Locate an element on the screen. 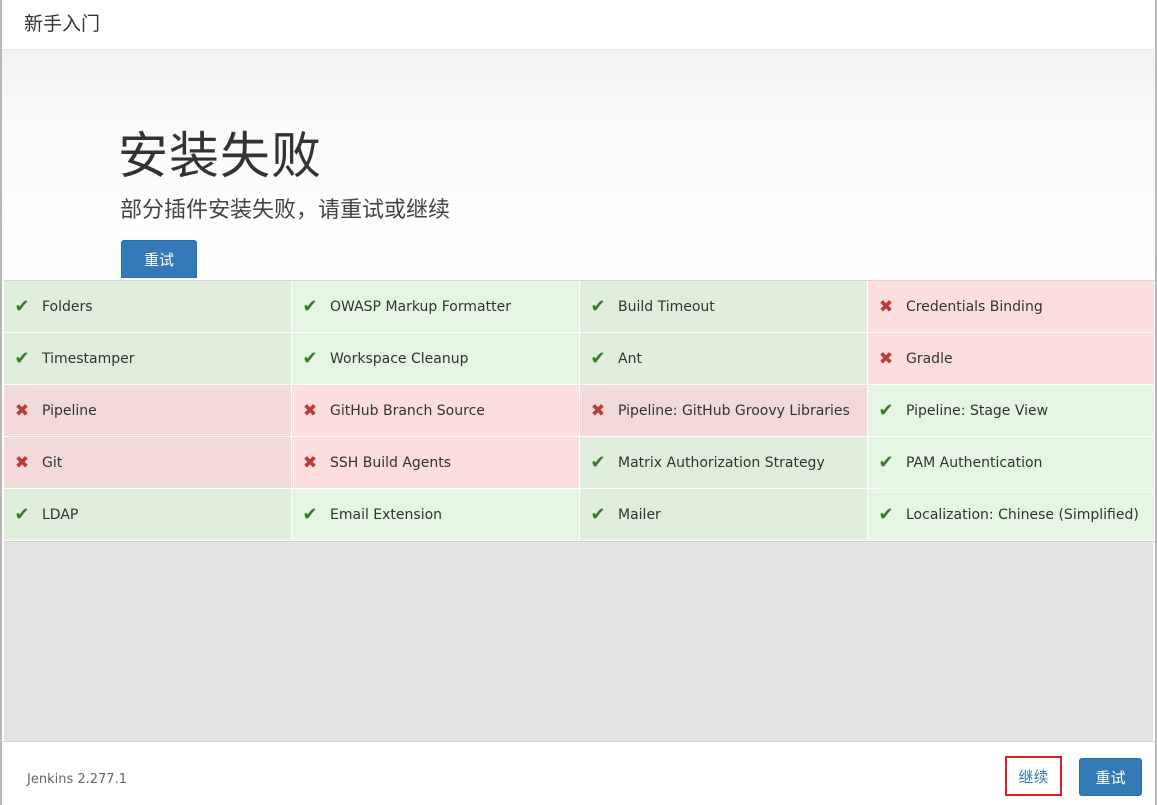  plugin-item: ✖ GitHub Branch Source is located at coordinates (436, 411).